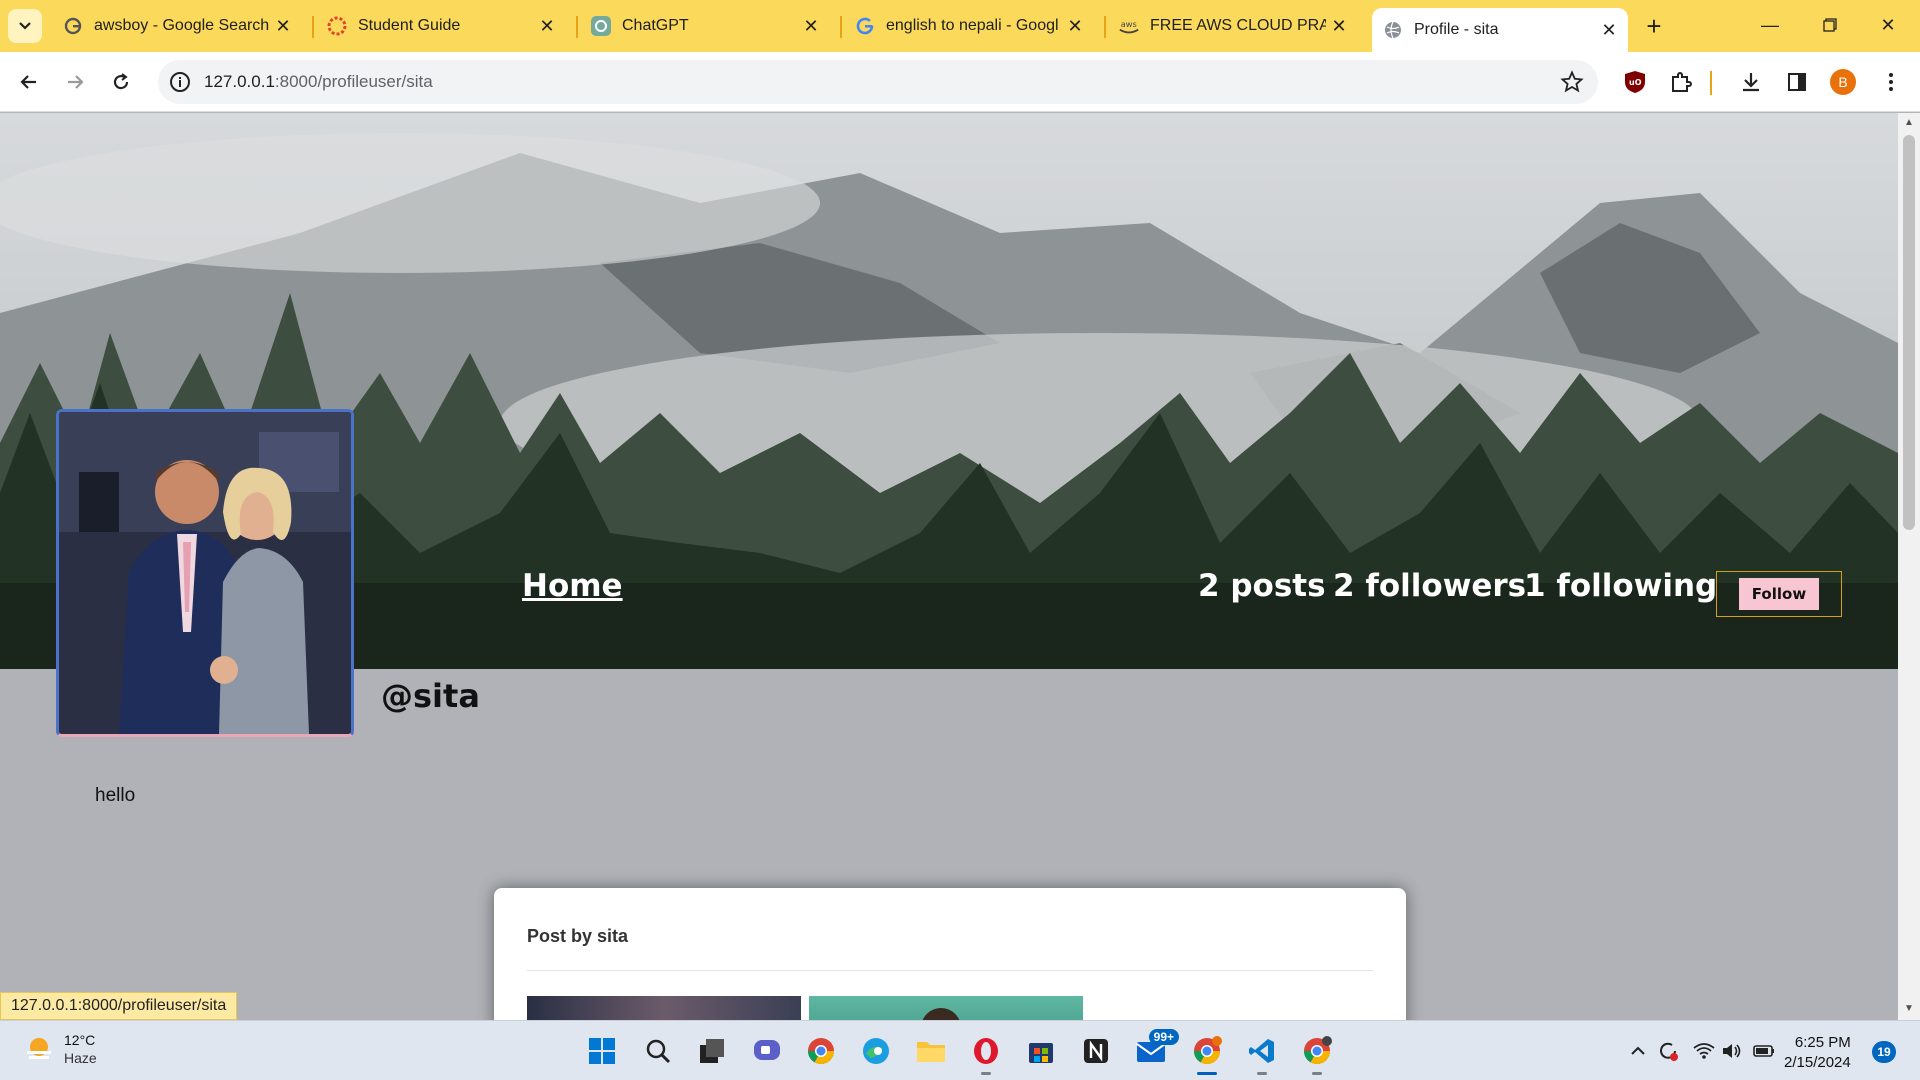 The height and width of the screenshot is (1080, 1920). What do you see at coordinates (177, 26) in the screenshot?
I see `tab-awsboy-search: awsboy - Google Search ✕` at bounding box center [177, 26].